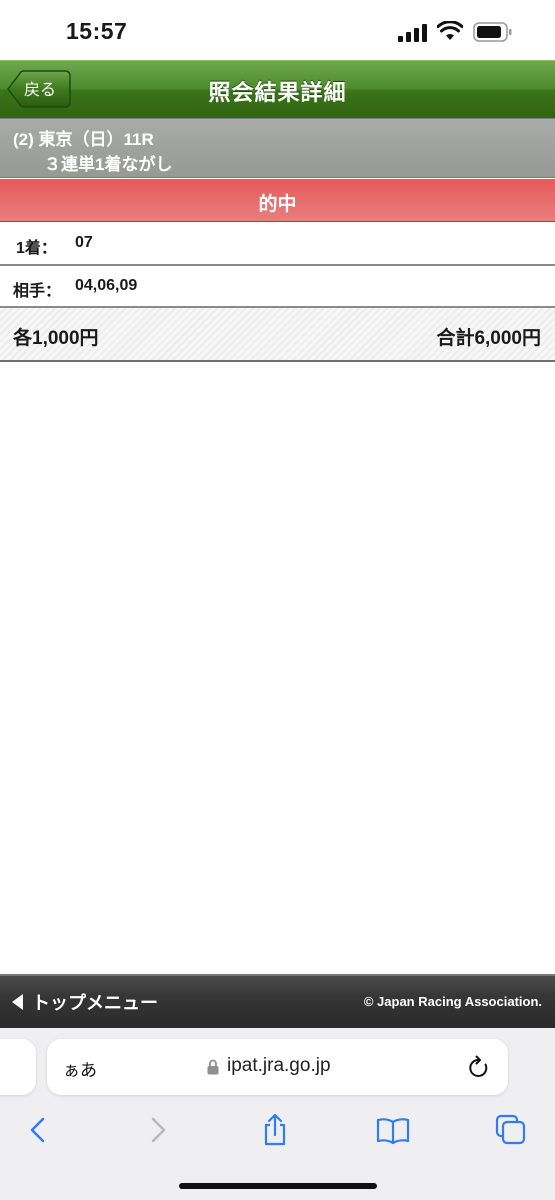 The width and height of the screenshot is (555, 1200). Describe the element at coordinates (36, 248) in the screenshot. I see `first-place-label: 1着：` at that location.